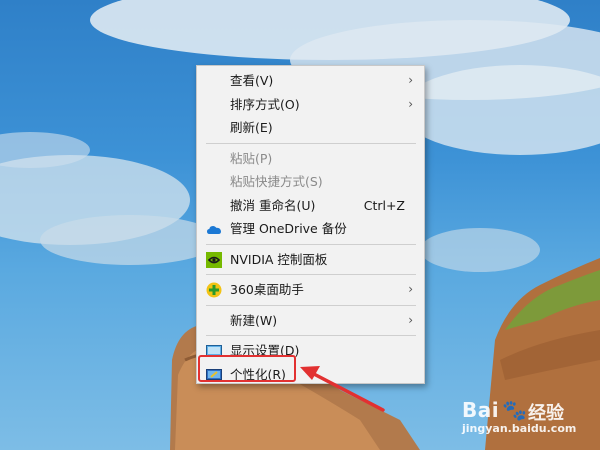  I want to click on highlight-box, so click(247, 368).